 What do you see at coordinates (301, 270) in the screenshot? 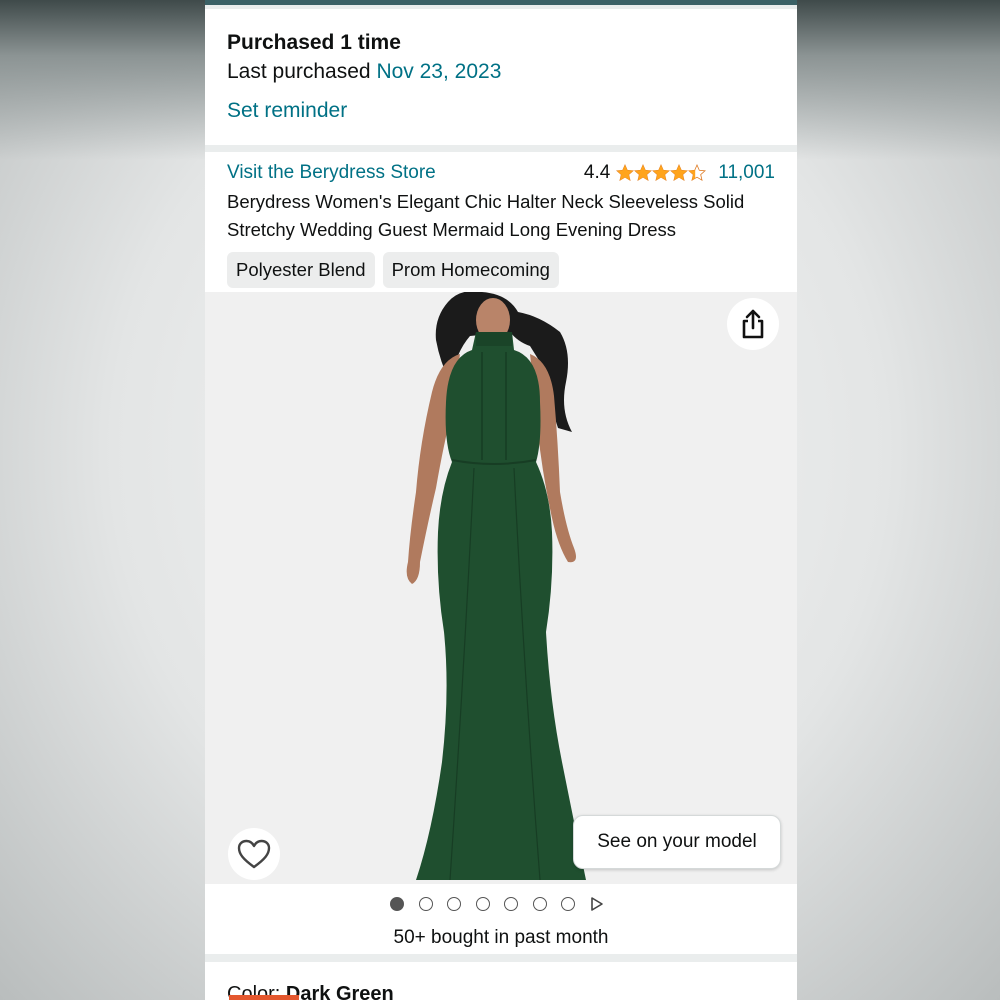
I see `chip-material: Polyester Blend` at bounding box center [301, 270].